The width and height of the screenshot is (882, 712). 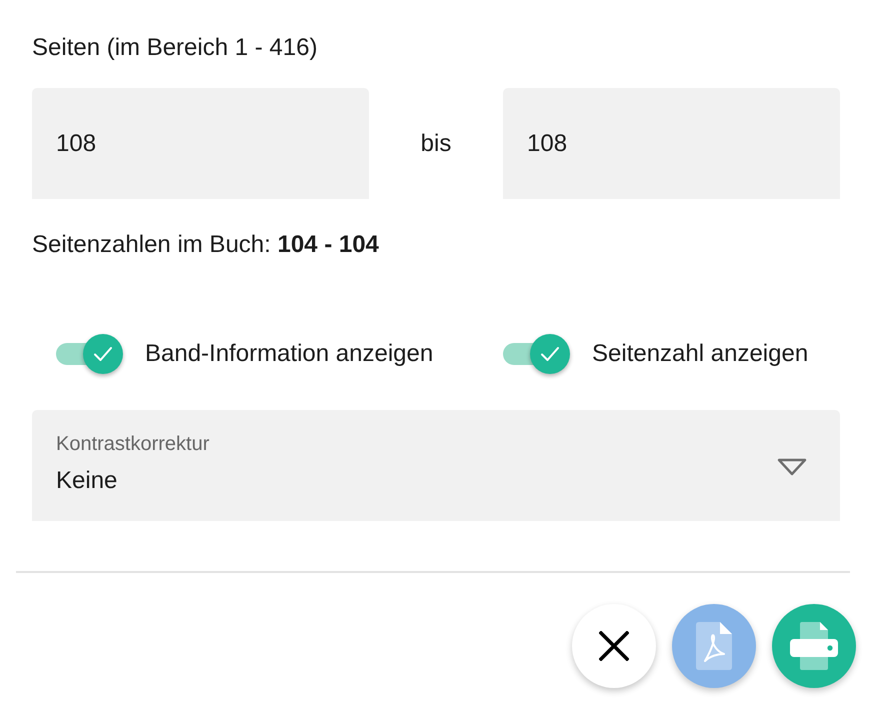 What do you see at coordinates (206, 245) in the screenshot?
I see `book-pages-text: Seitenzahlen im Buch: 104 - 104` at bounding box center [206, 245].